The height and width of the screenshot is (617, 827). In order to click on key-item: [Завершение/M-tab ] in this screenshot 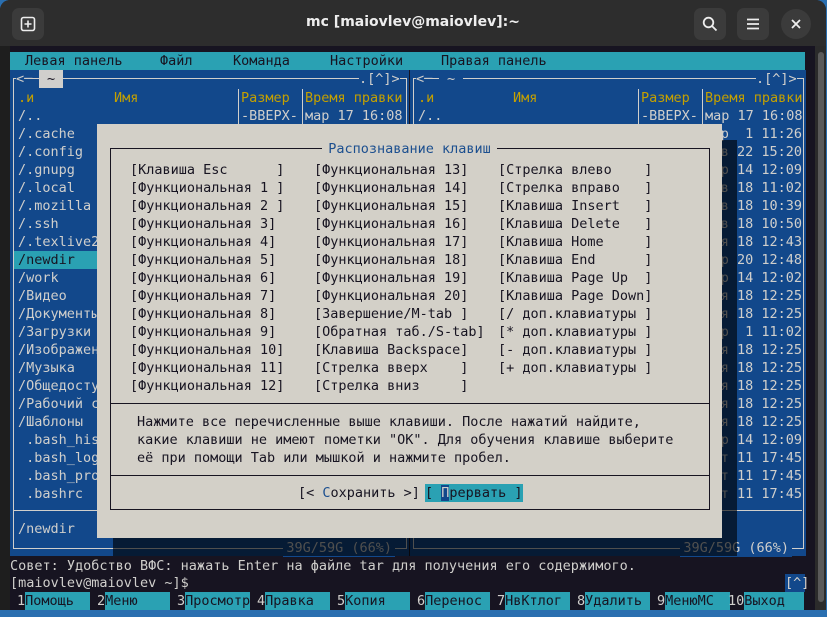, I will do `click(391, 314)`.